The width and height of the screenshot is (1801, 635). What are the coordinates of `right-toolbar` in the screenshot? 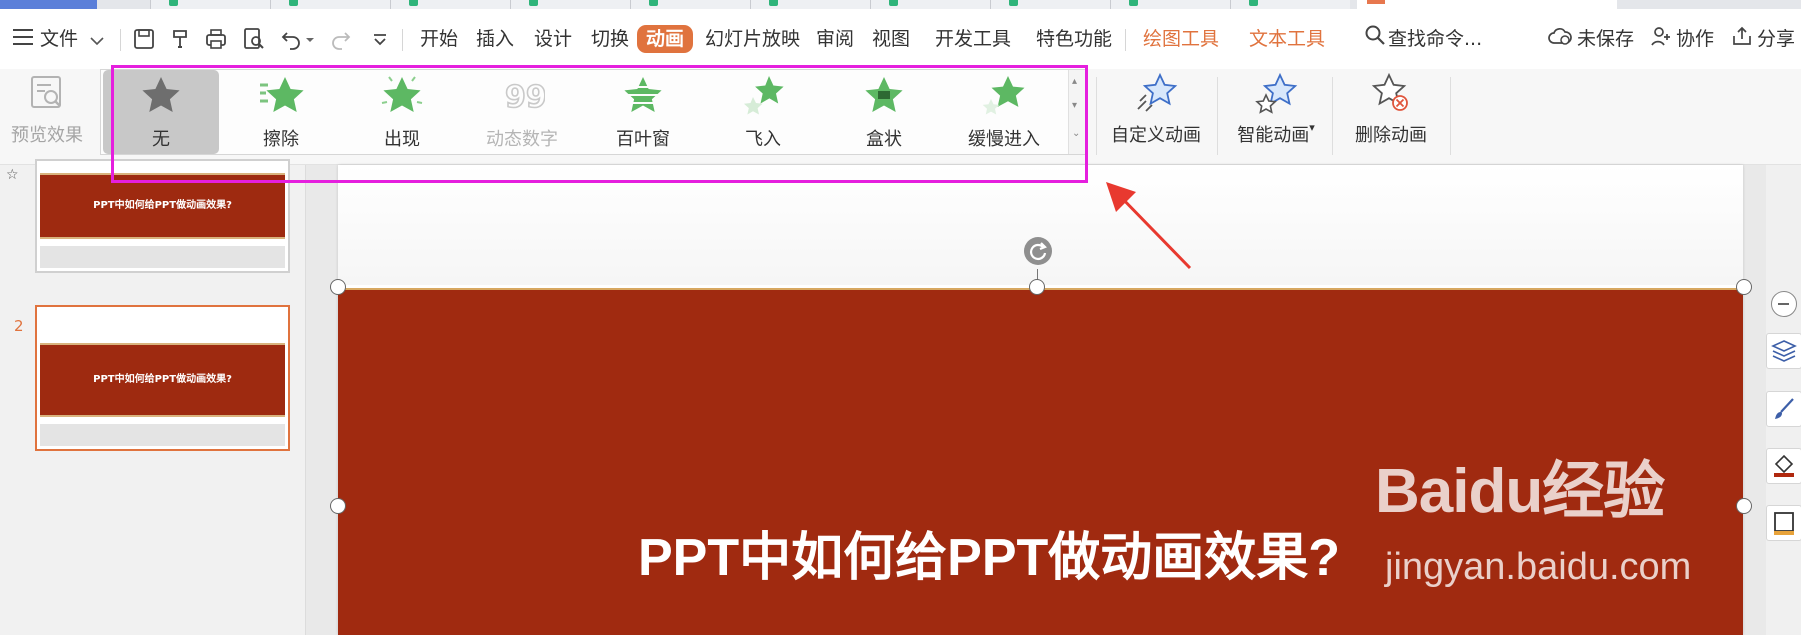 It's located at (1783, 400).